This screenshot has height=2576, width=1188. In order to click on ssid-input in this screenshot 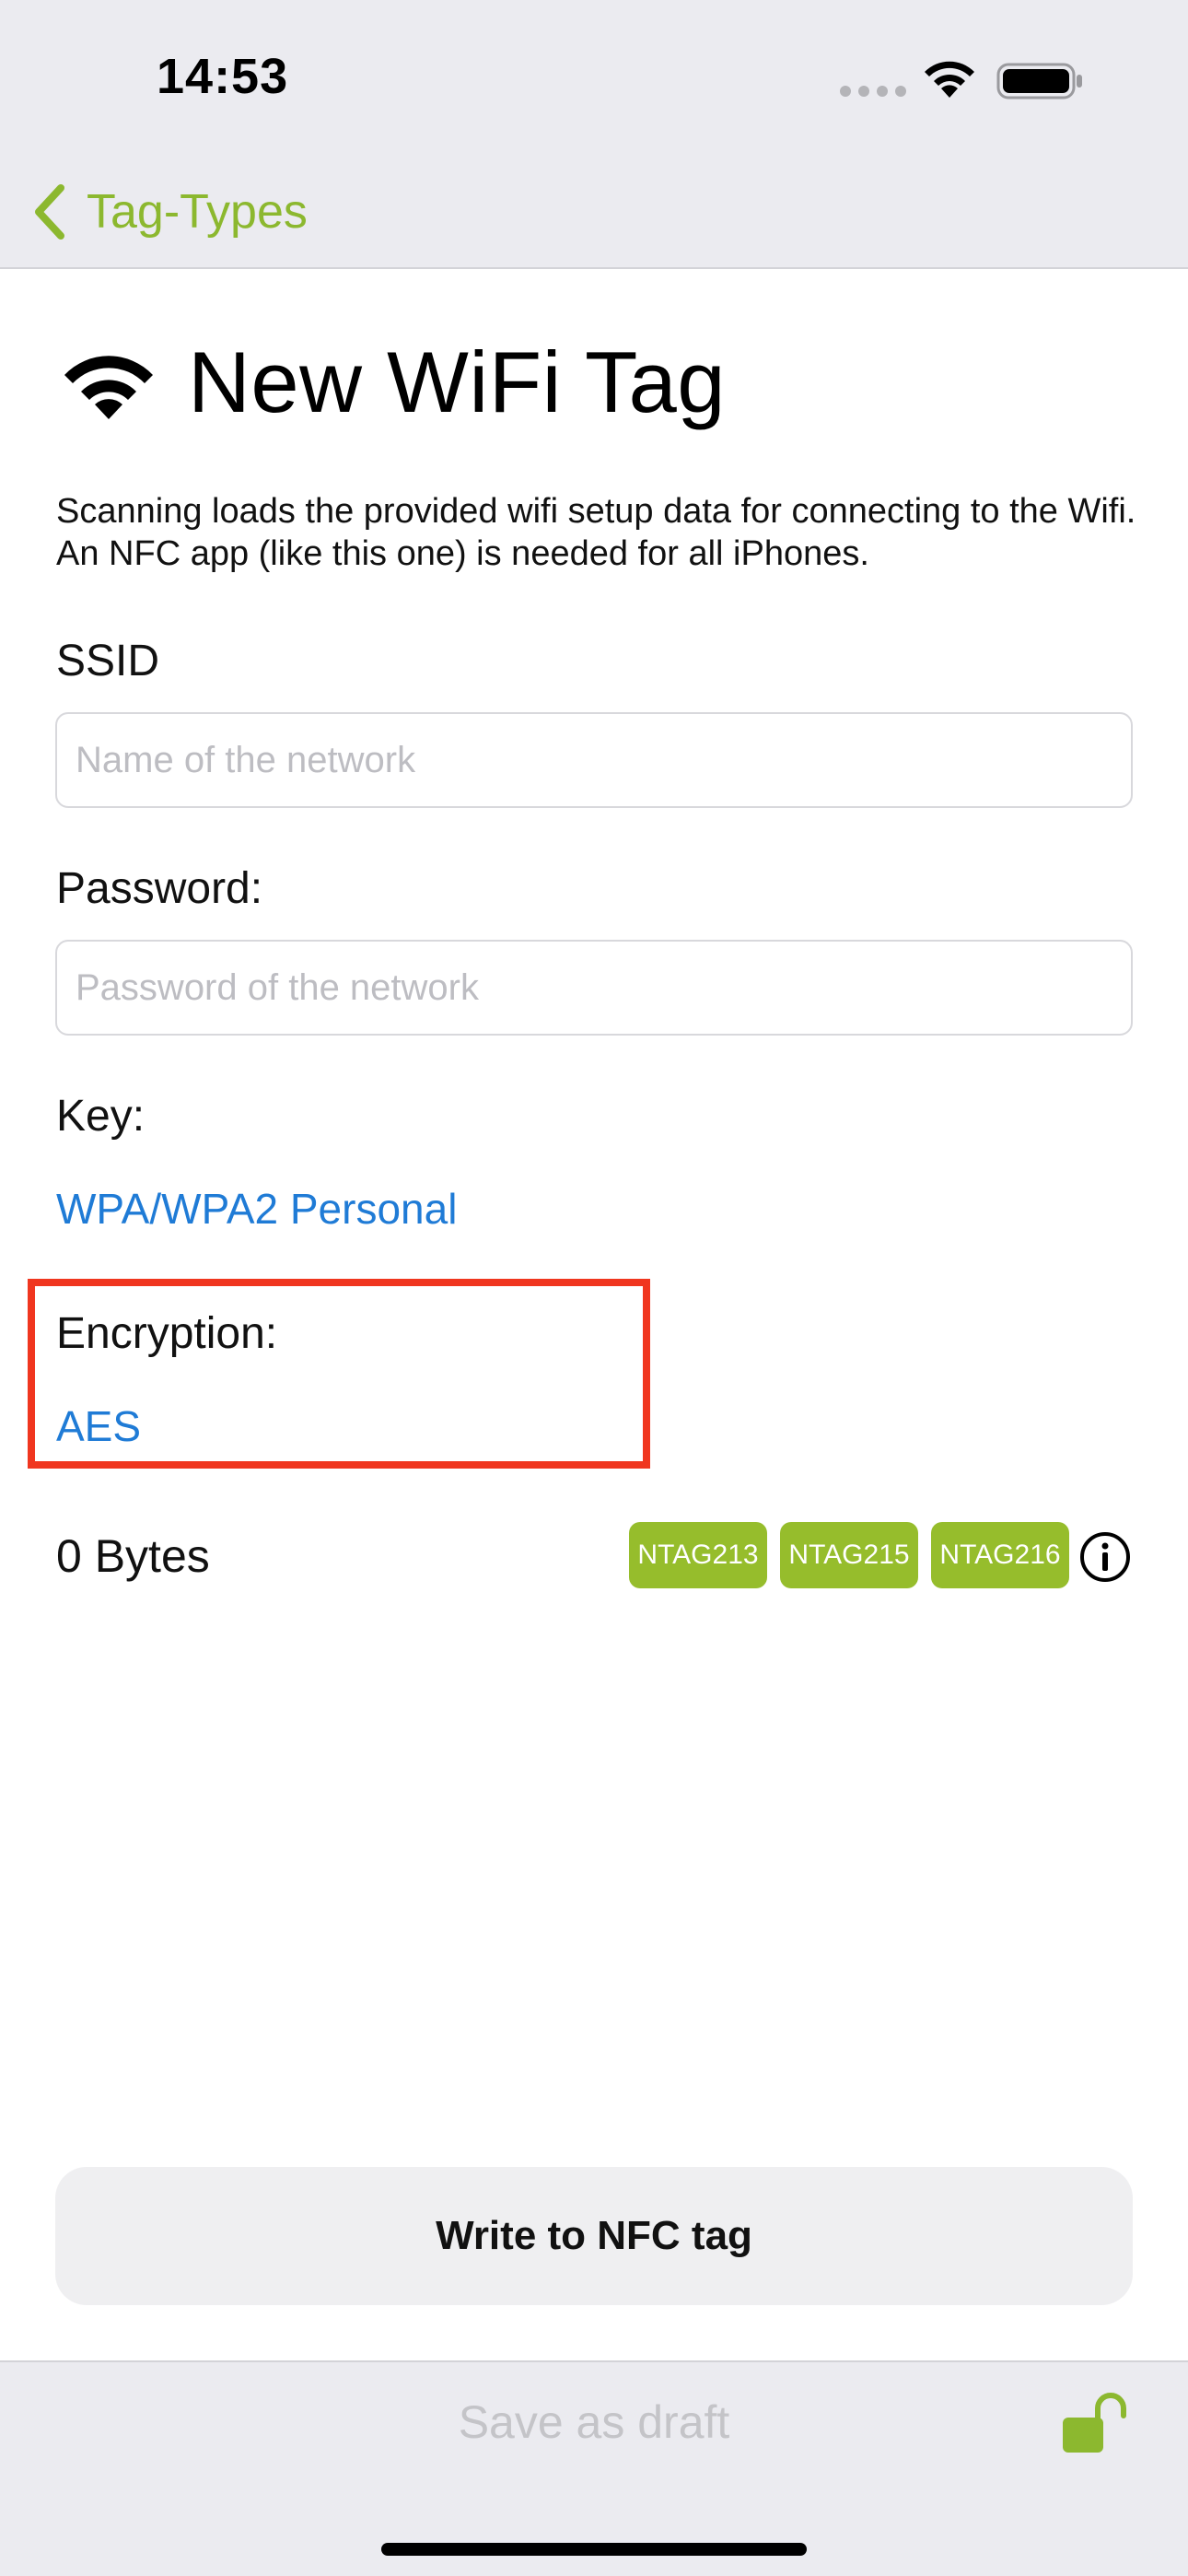, I will do `click(594, 760)`.